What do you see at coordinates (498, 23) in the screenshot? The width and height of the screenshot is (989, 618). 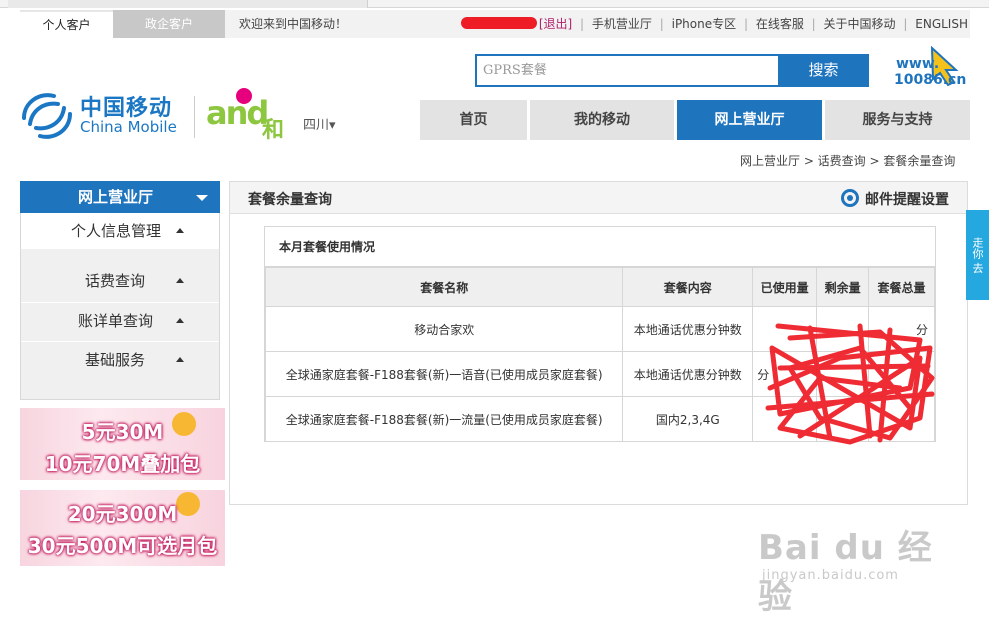 I see `redacted-username` at bounding box center [498, 23].